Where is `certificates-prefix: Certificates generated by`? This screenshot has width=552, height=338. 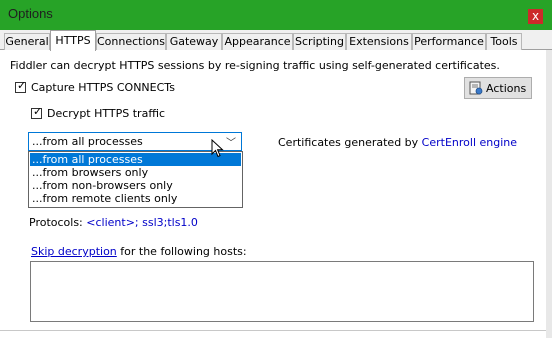
certificates-prefix: Certificates generated by is located at coordinates (350, 142).